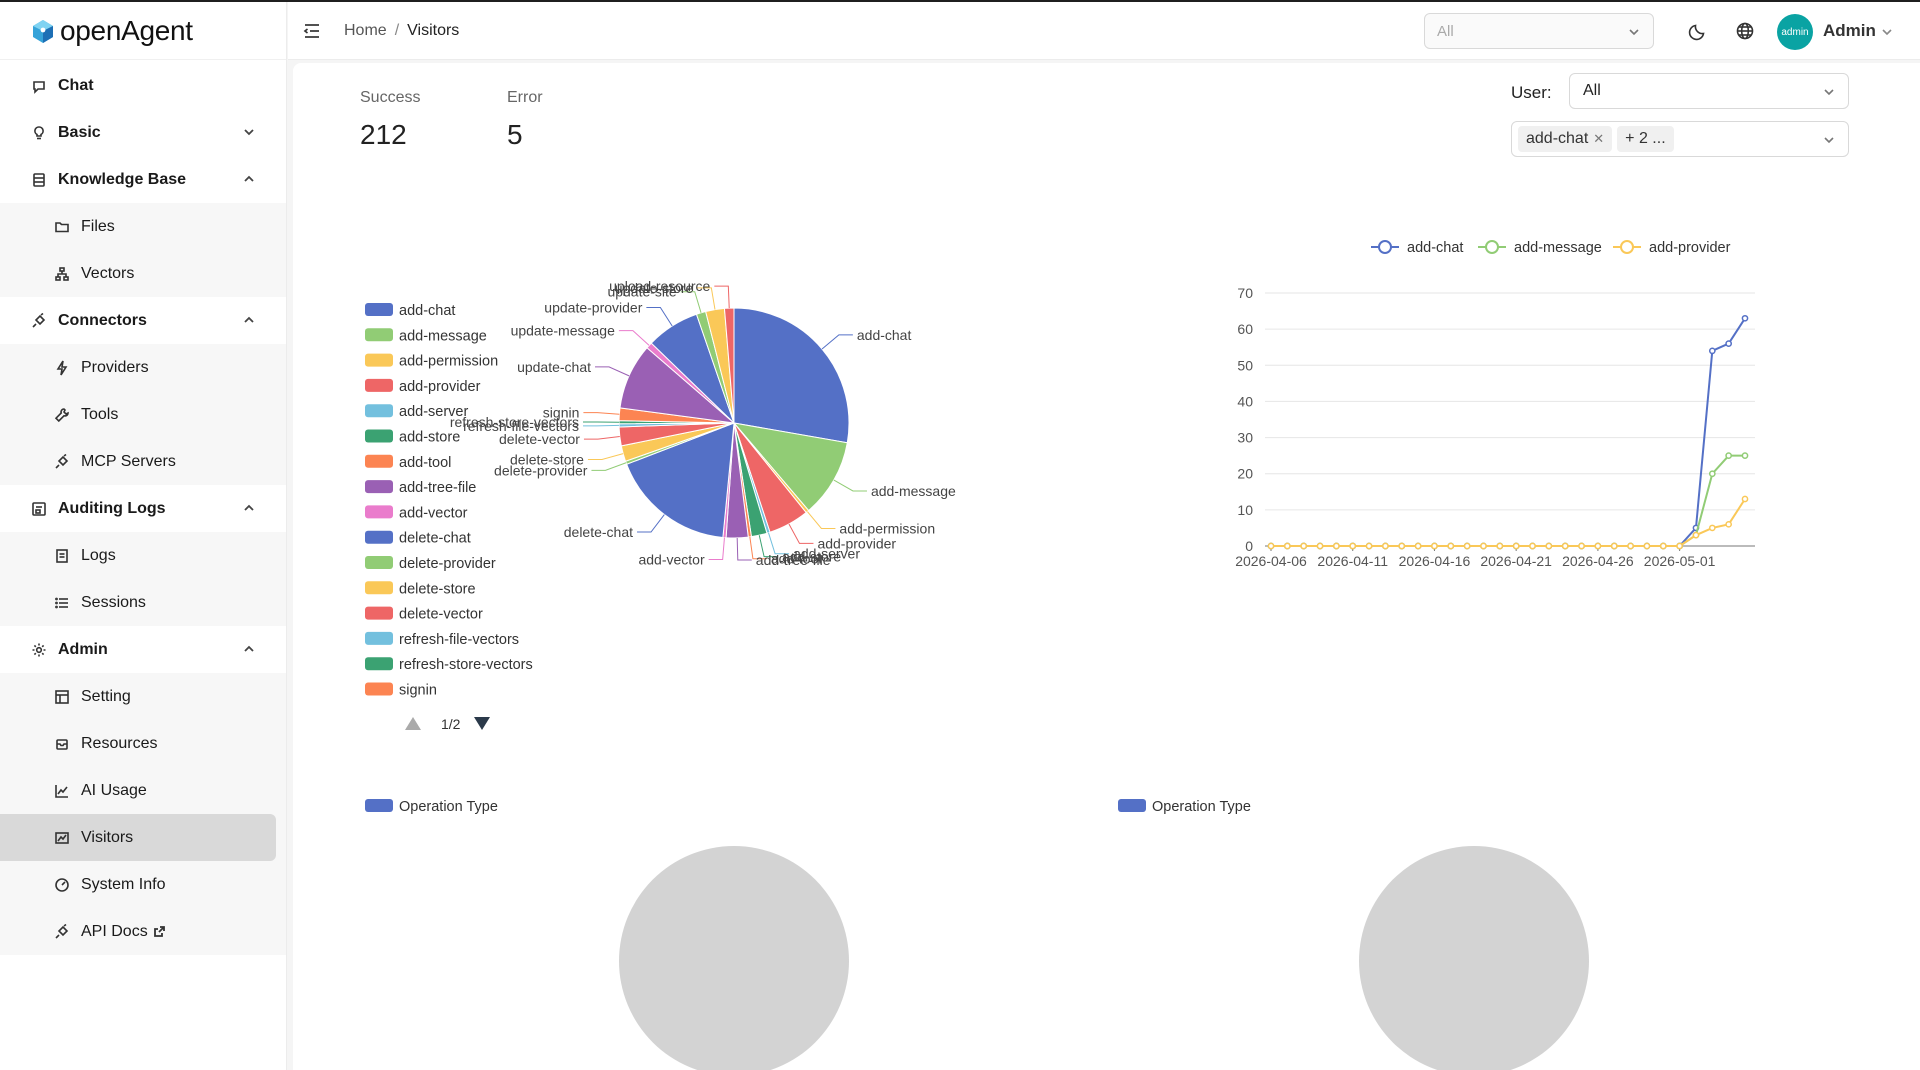  Describe the element at coordinates (1249, 546) in the screenshot. I see `y-tick-label: 0` at that location.